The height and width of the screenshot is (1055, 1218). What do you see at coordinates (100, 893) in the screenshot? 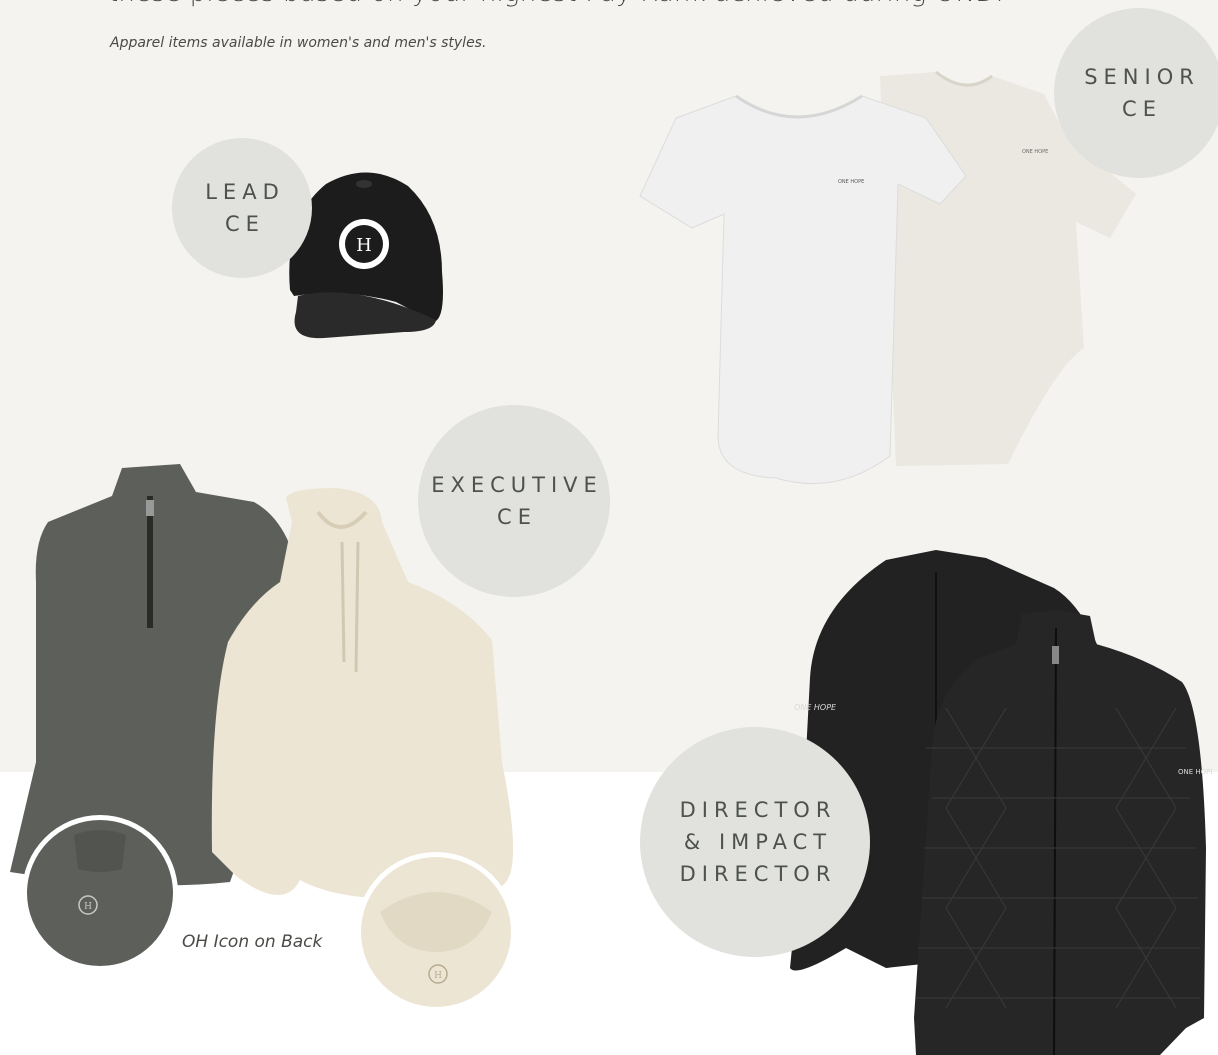
I see `quarter-zip-back-detail-image: H` at bounding box center [100, 893].